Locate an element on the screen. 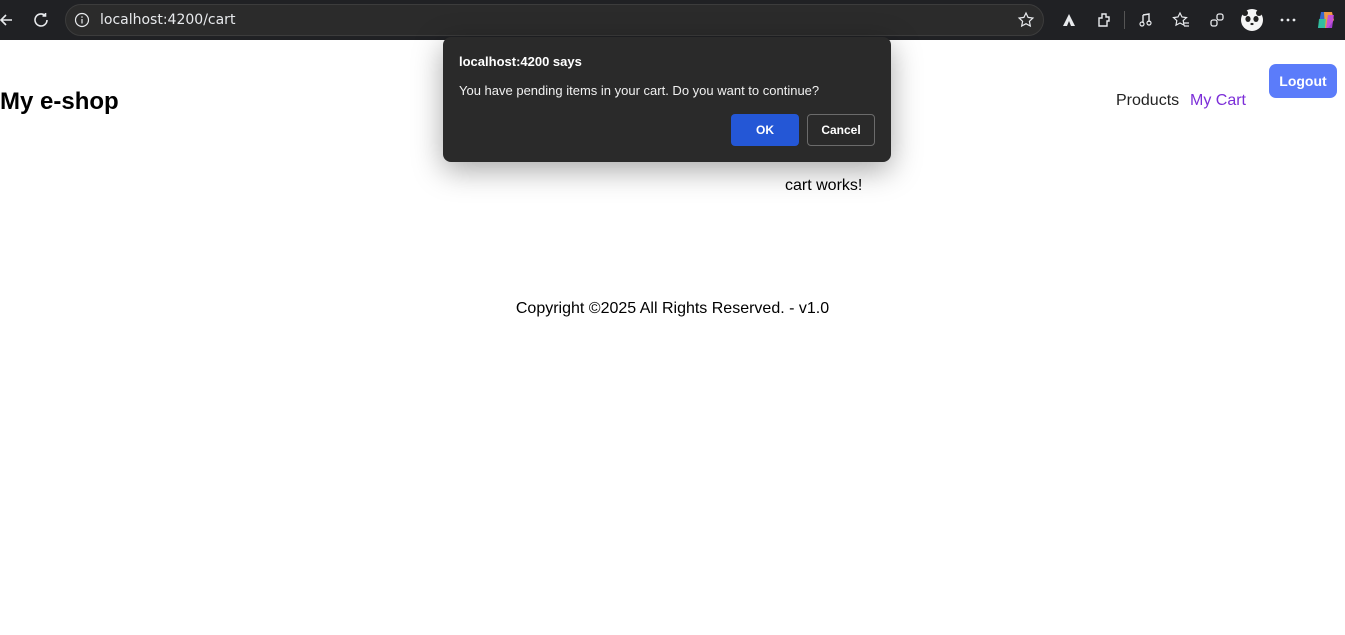  copilot-icon is located at coordinates (1326, 20).